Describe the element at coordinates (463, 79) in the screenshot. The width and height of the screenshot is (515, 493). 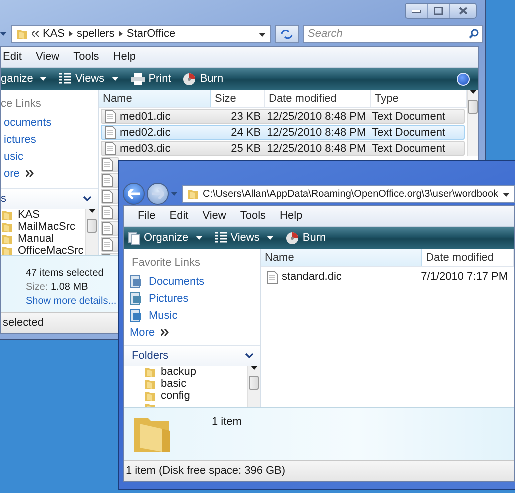
I see `help-icon` at that location.